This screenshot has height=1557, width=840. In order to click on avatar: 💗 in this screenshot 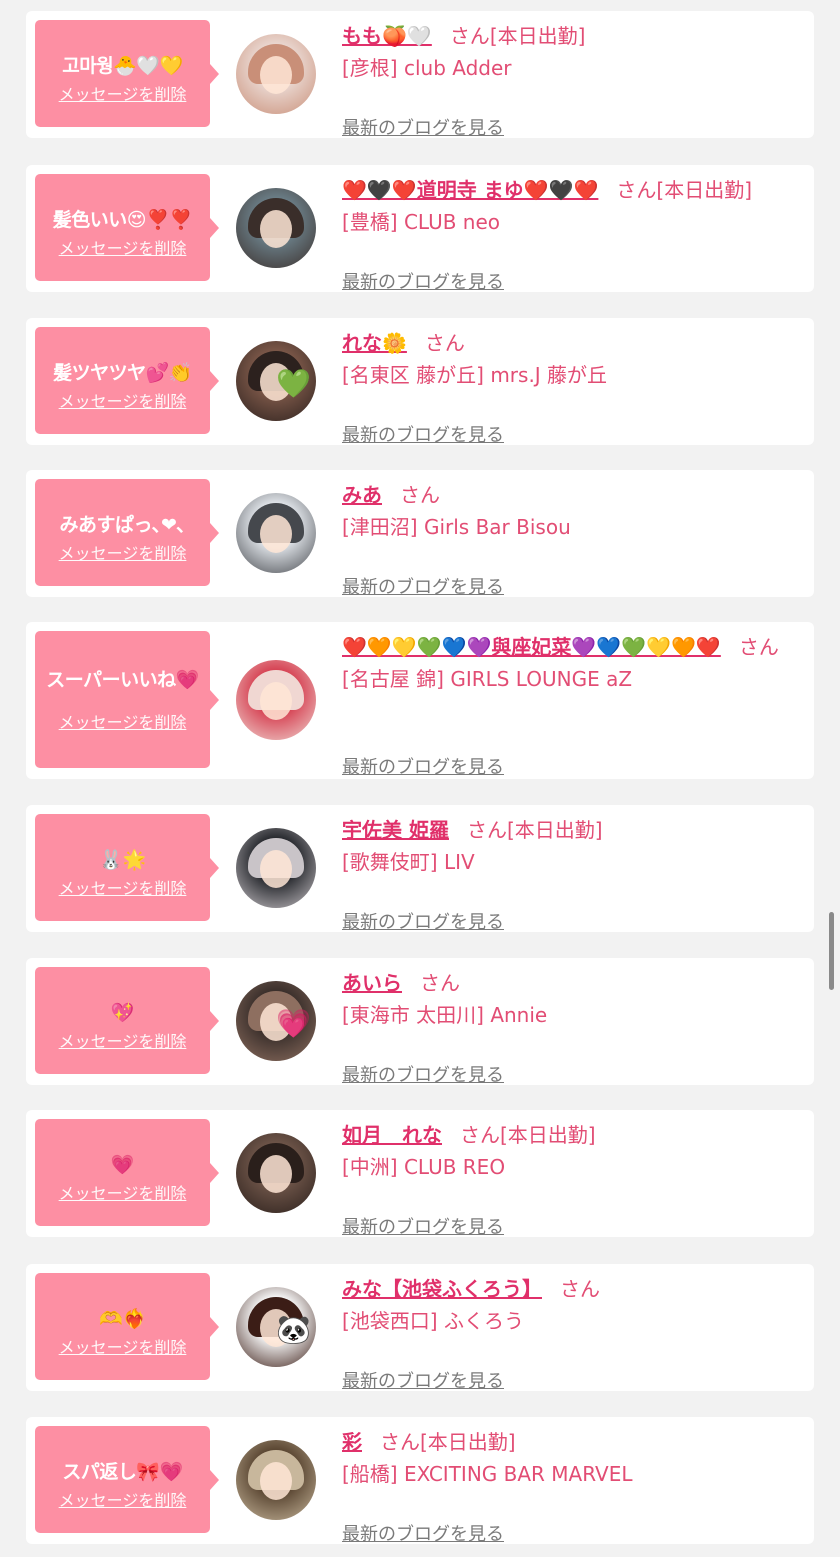, I will do `click(276, 1021)`.